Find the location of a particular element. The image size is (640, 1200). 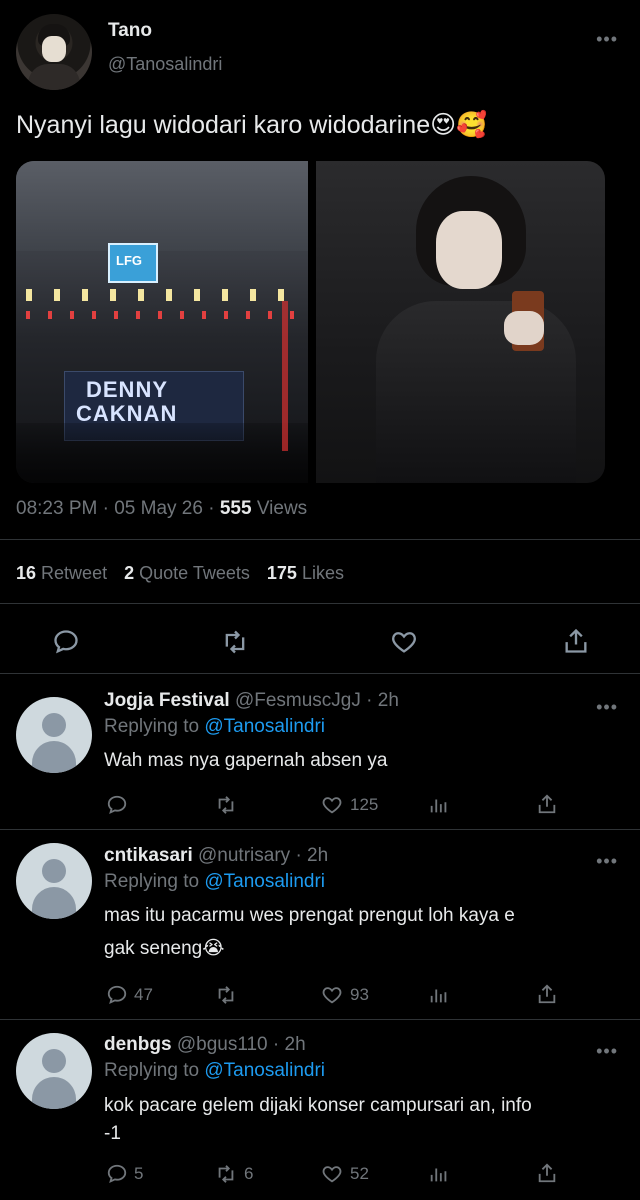

reply-header: denbgs @bgus110 · 2h is located at coordinates (205, 1045).